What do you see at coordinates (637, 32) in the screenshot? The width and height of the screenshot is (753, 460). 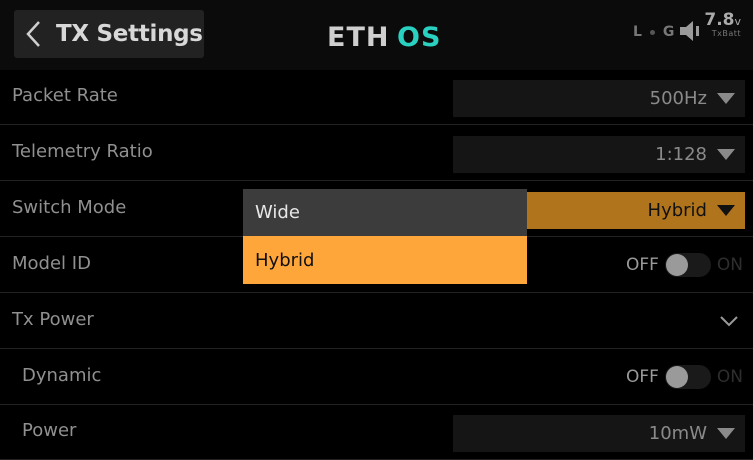 I see `indicator-l: L` at bounding box center [637, 32].